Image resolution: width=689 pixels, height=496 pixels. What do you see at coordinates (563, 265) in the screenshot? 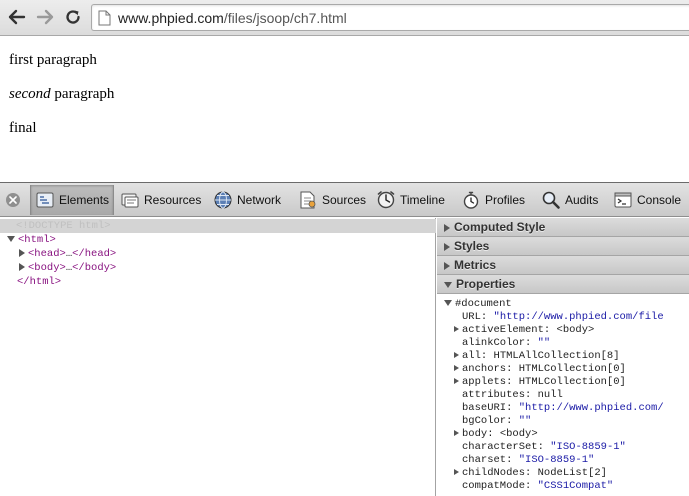
I see `section-metrics: Metrics` at bounding box center [563, 265].